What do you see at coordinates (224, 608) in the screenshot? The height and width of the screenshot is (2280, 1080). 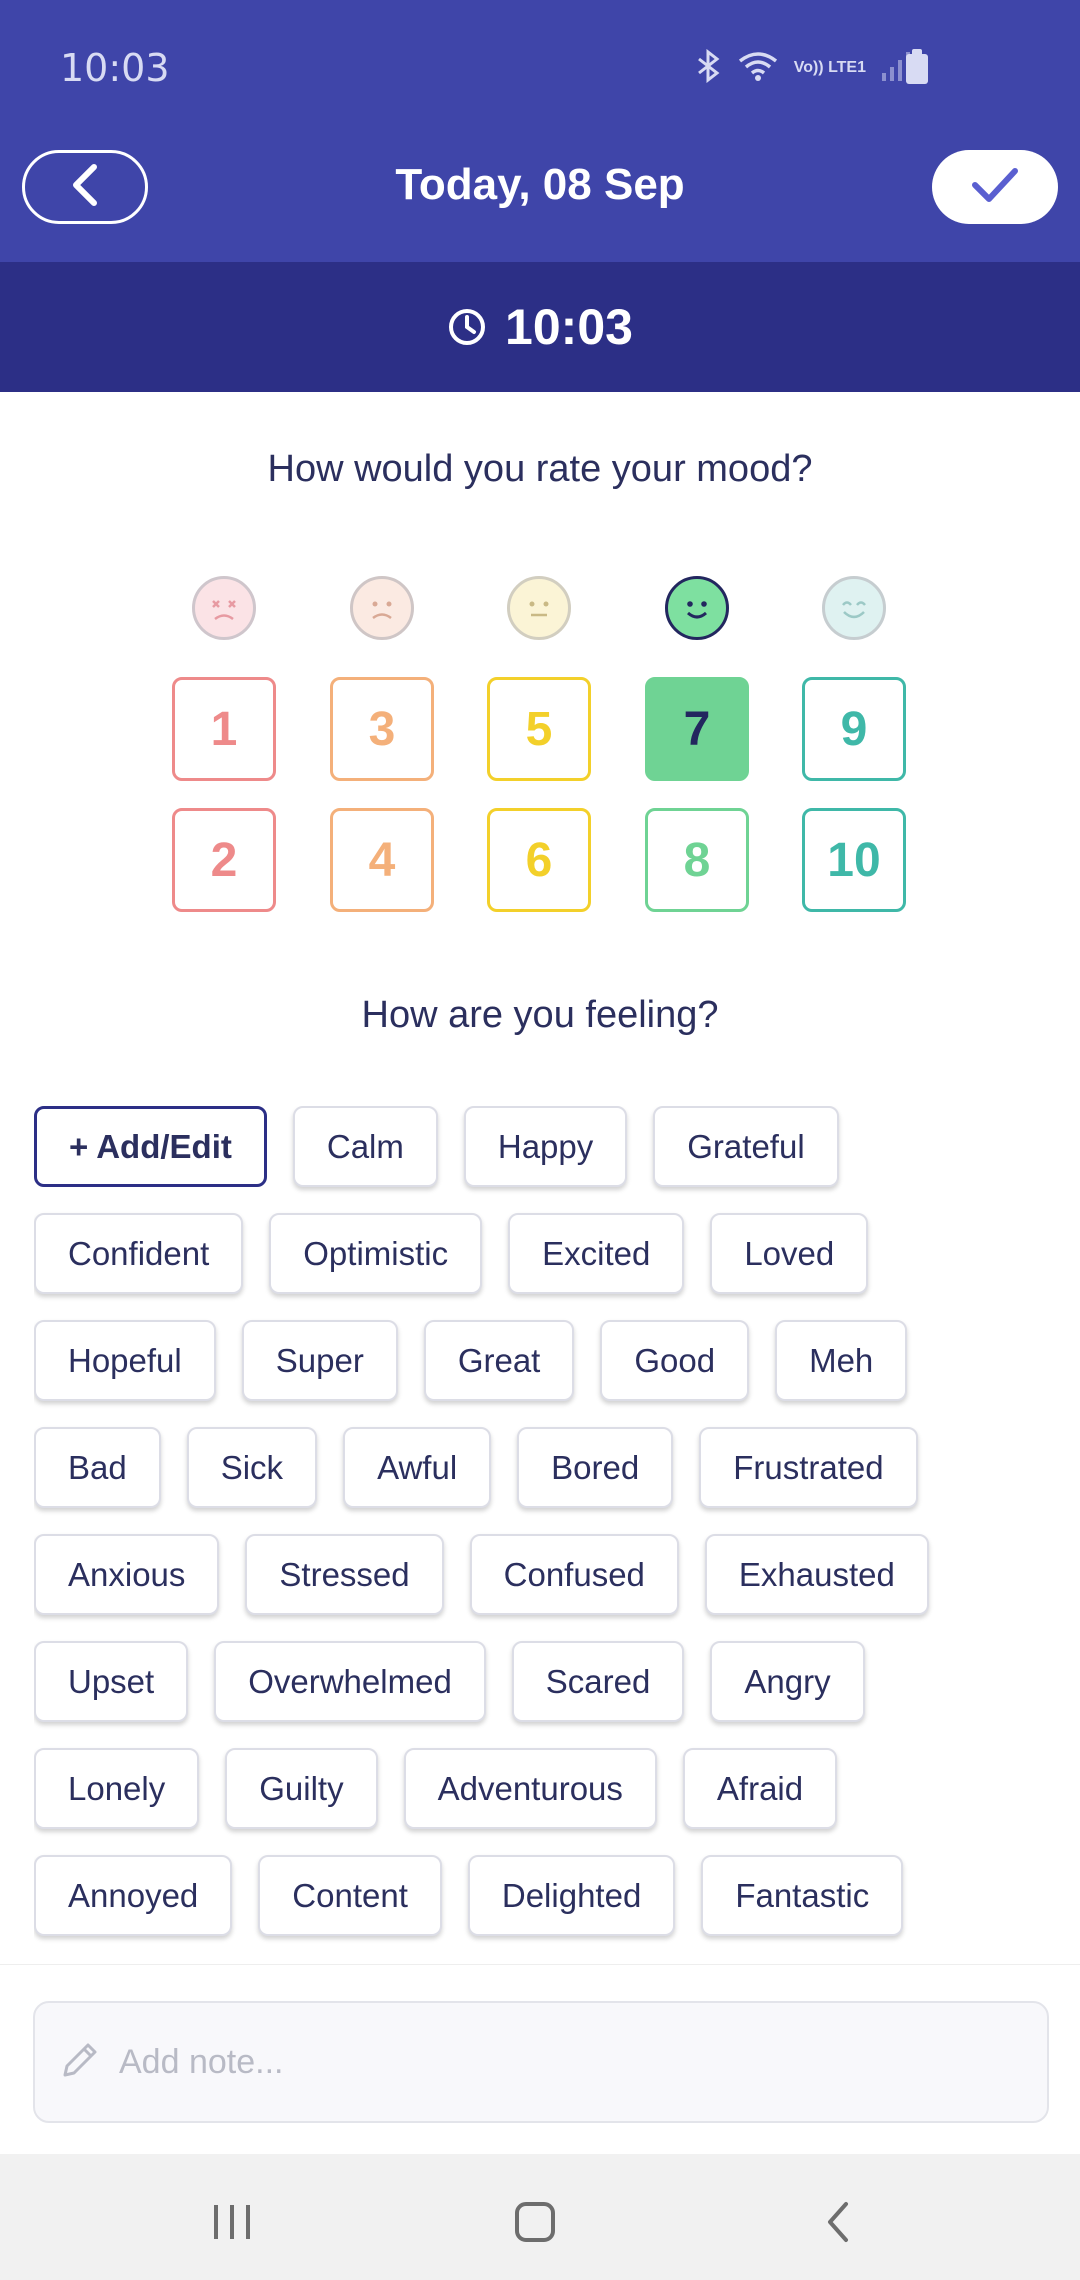 I see `very-sad-face-icon` at bounding box center [224, 608].